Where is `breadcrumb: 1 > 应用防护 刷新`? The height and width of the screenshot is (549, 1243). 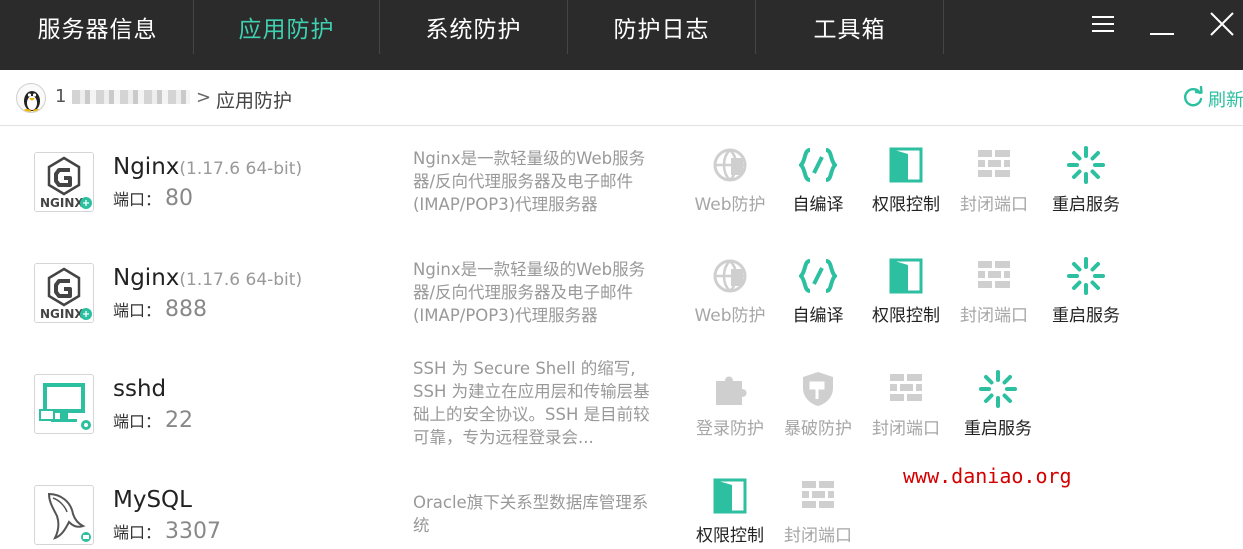 breadcrumb: 1 > 应用防护 刷新 is located at coordinates (621, 98).